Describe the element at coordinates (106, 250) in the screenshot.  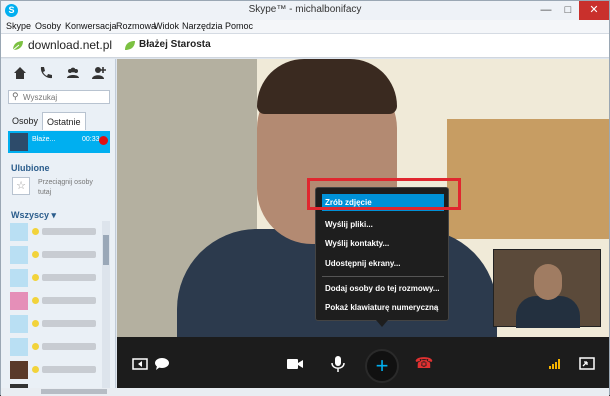
I see `scrollbar-thumb` at that location.